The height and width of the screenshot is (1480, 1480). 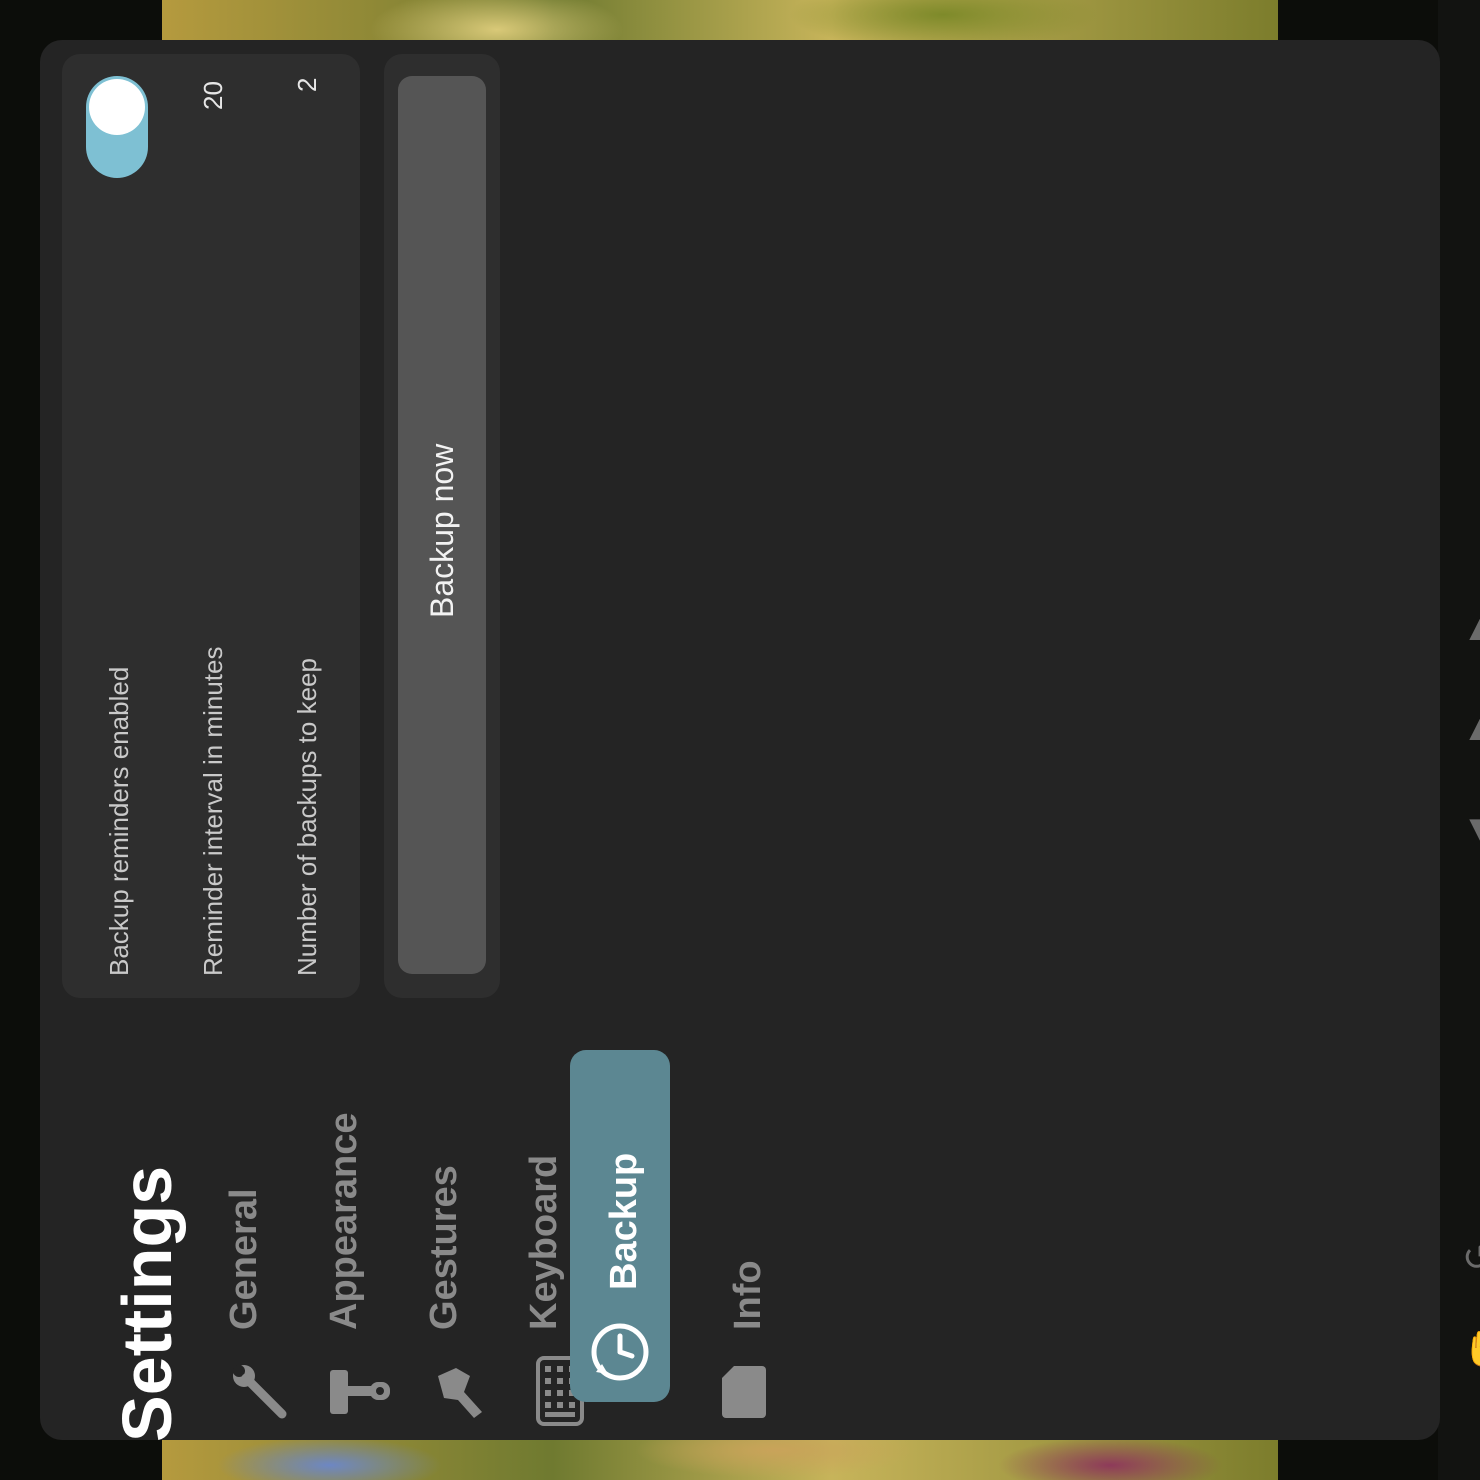 I want to click on nav-item-info: Info, so click(x=773, y=1265).